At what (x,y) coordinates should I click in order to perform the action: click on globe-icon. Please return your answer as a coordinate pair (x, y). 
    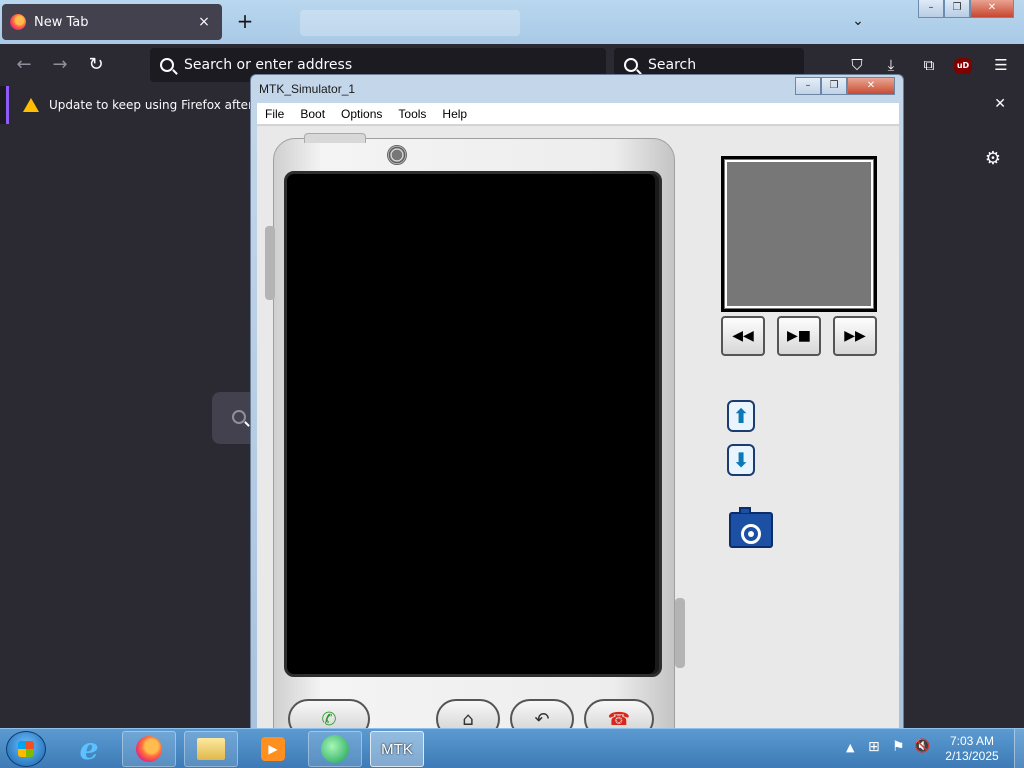
    Looking at the image, I should click on (335, 749).